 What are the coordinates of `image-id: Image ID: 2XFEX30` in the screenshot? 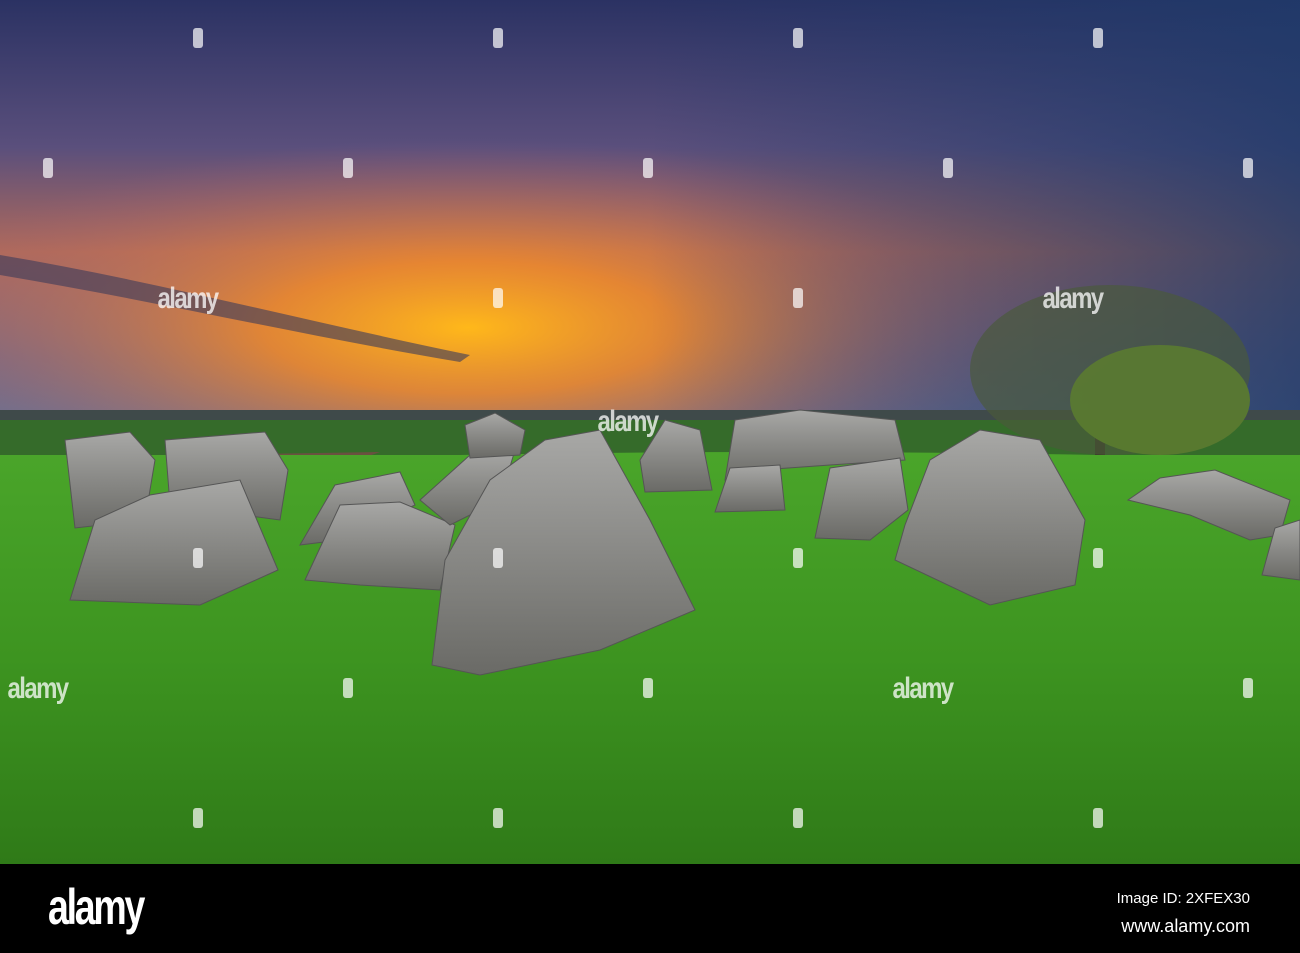 It's located at (1183, 898).